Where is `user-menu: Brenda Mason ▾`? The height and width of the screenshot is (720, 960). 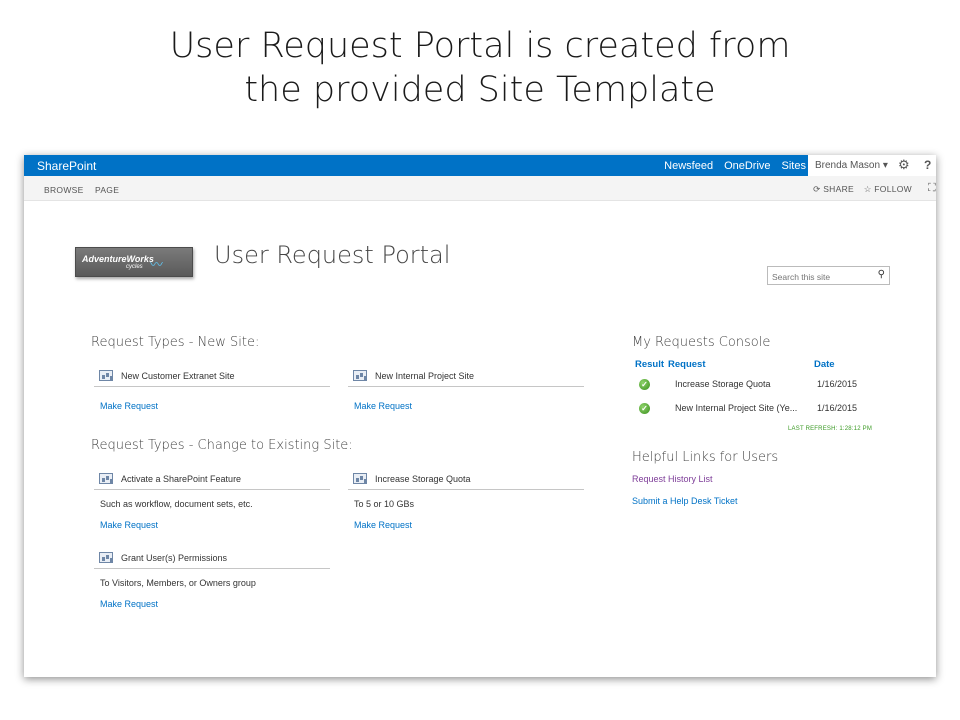 user-menu: Brenda Mason ▾ is located at coordinates (851, 165).